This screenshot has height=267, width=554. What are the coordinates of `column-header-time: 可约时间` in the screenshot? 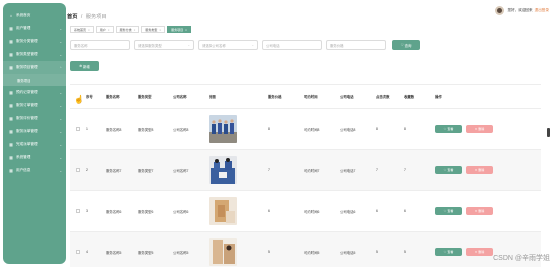 It's located at (311, 97).